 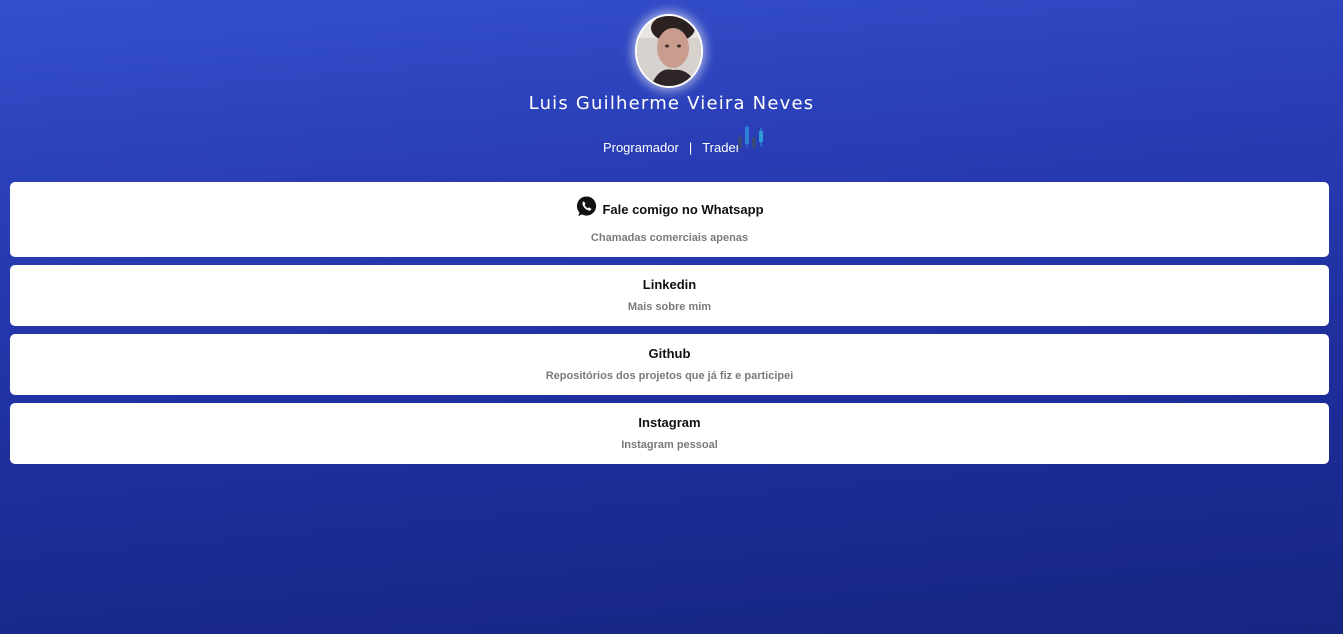 What do you see at coordinates (587, 206) in the screenshot?
I see `whatsapp-icon` at bounding box center [587, 206].